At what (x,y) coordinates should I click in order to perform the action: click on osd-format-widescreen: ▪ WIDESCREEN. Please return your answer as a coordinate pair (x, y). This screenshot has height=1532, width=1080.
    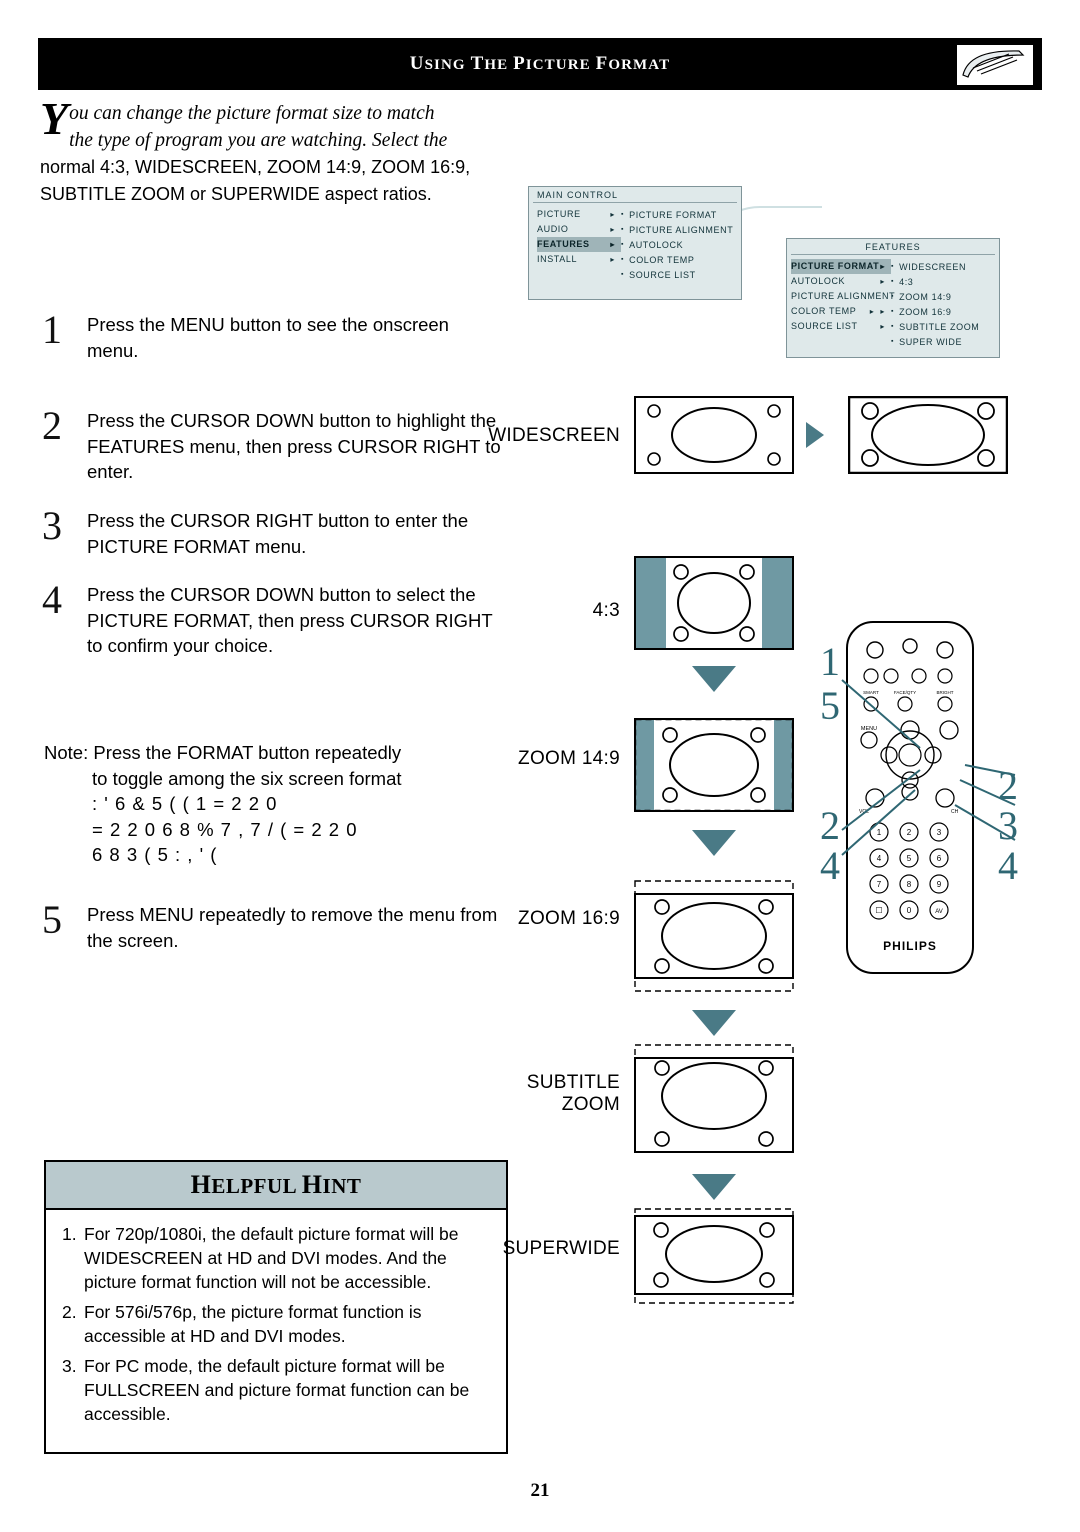
    Looking at the image, I should click on (945, 266).